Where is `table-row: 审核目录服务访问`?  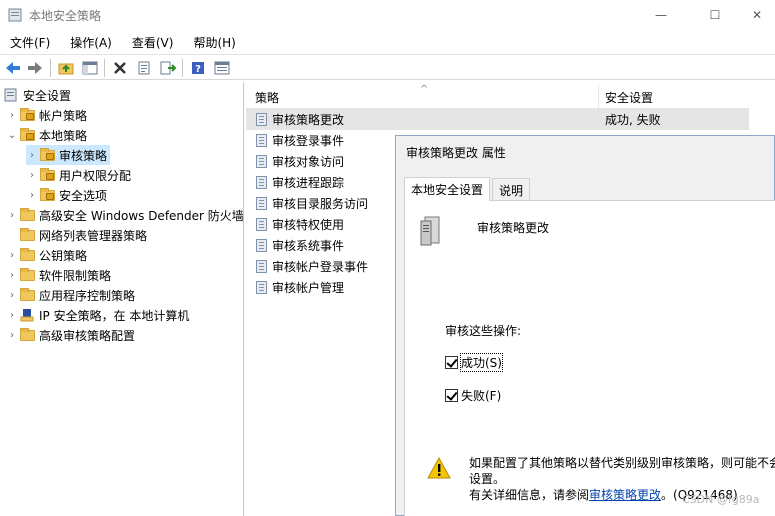 table-row: 审核目录服务访问 is located at coordinates (307, 203).